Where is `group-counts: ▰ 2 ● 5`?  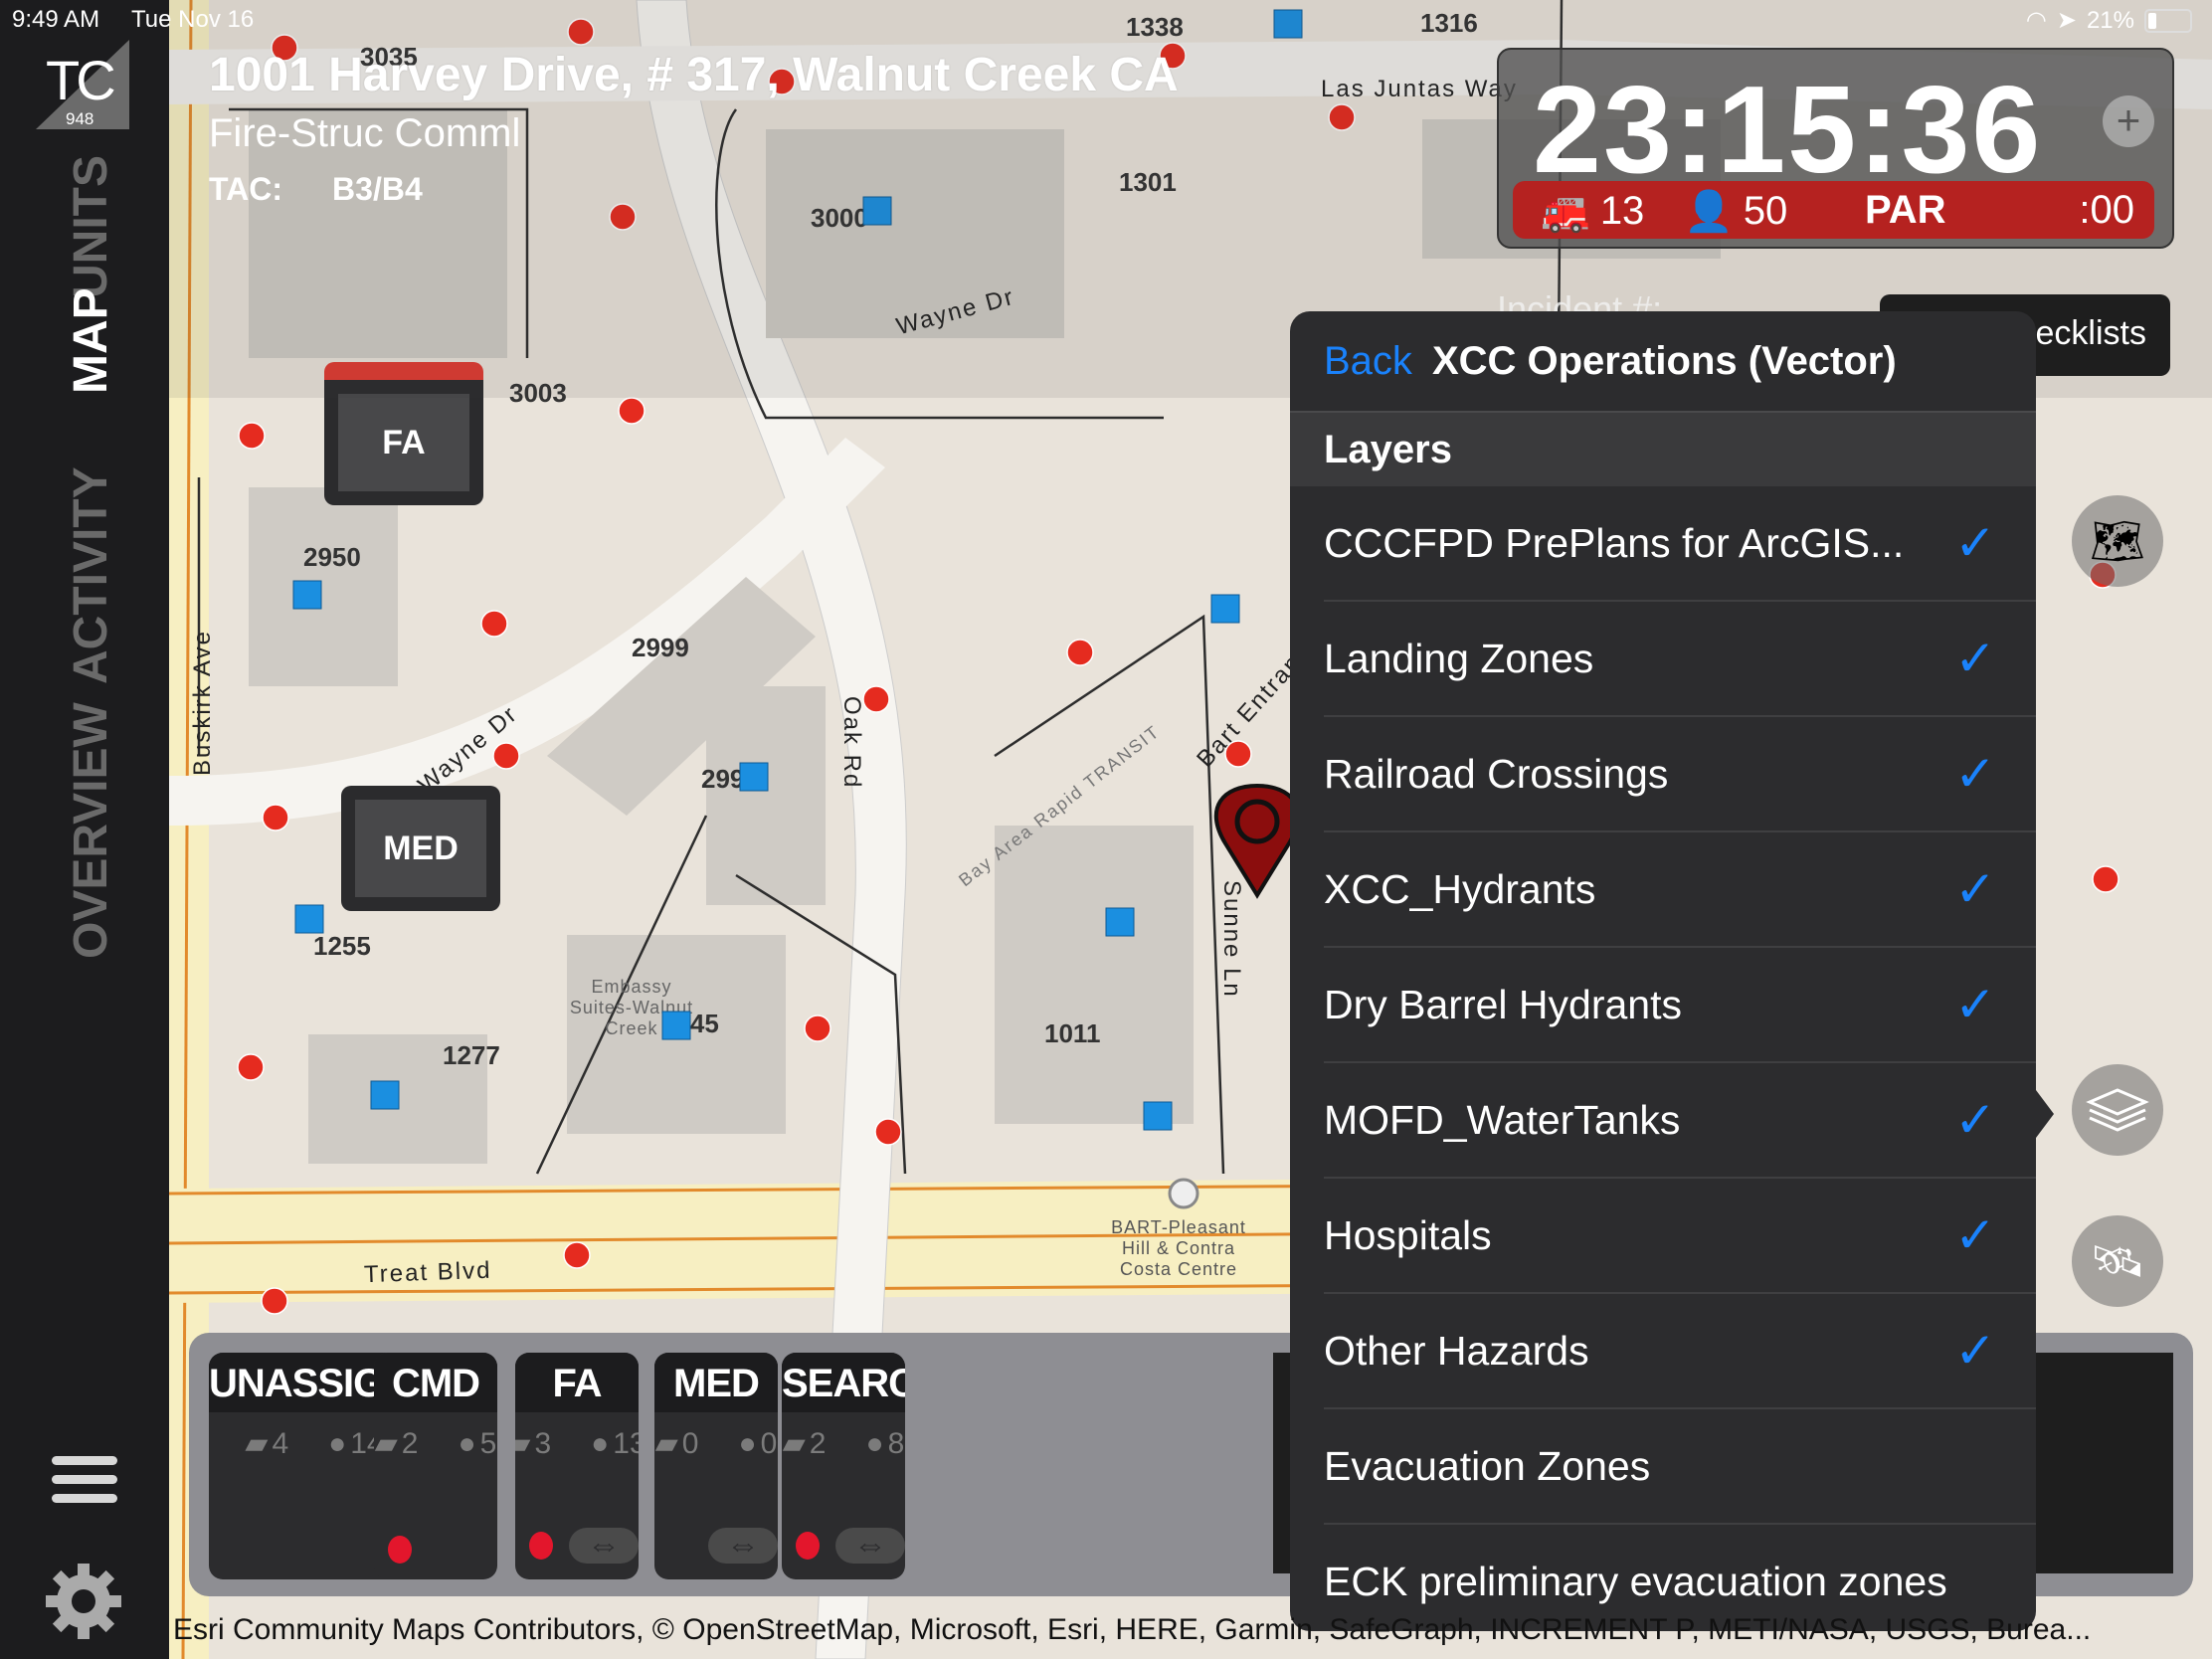 group-counts: ▰ 2 ● 5 is located at coordinates (435, 1443).